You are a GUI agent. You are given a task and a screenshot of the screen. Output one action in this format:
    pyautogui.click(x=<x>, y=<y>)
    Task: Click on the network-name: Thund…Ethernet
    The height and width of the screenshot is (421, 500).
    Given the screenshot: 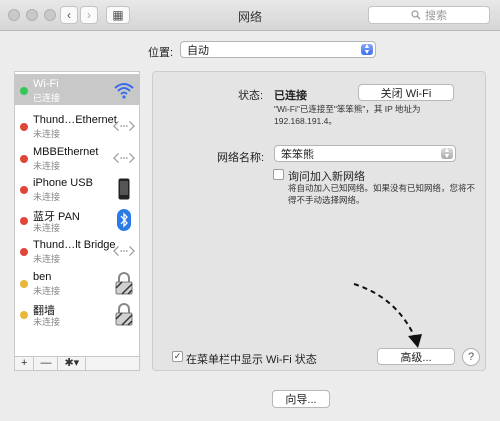 What is the action you would take?
    pyautogui.click(x=75, y=120)
    